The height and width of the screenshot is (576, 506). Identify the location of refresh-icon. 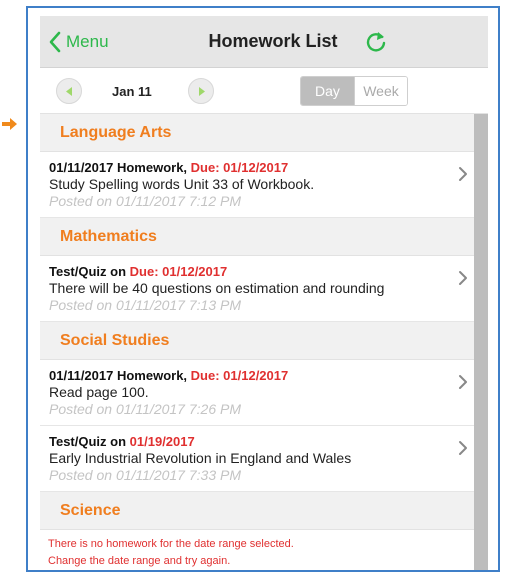
(376, 42).